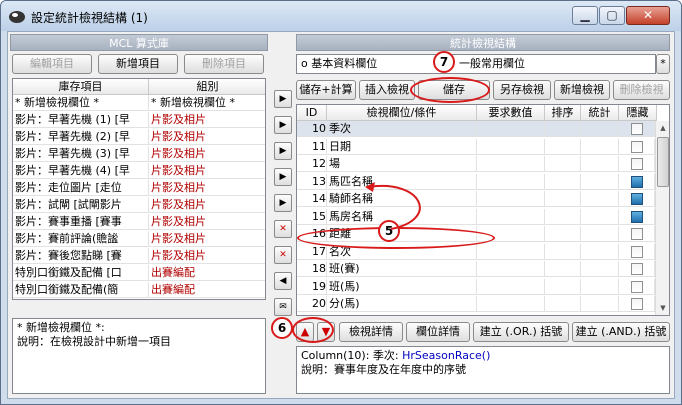 The width and height of the screenshot is (682, 405). I want to click on scroll-down-icon: ▼, so click(662, 308).